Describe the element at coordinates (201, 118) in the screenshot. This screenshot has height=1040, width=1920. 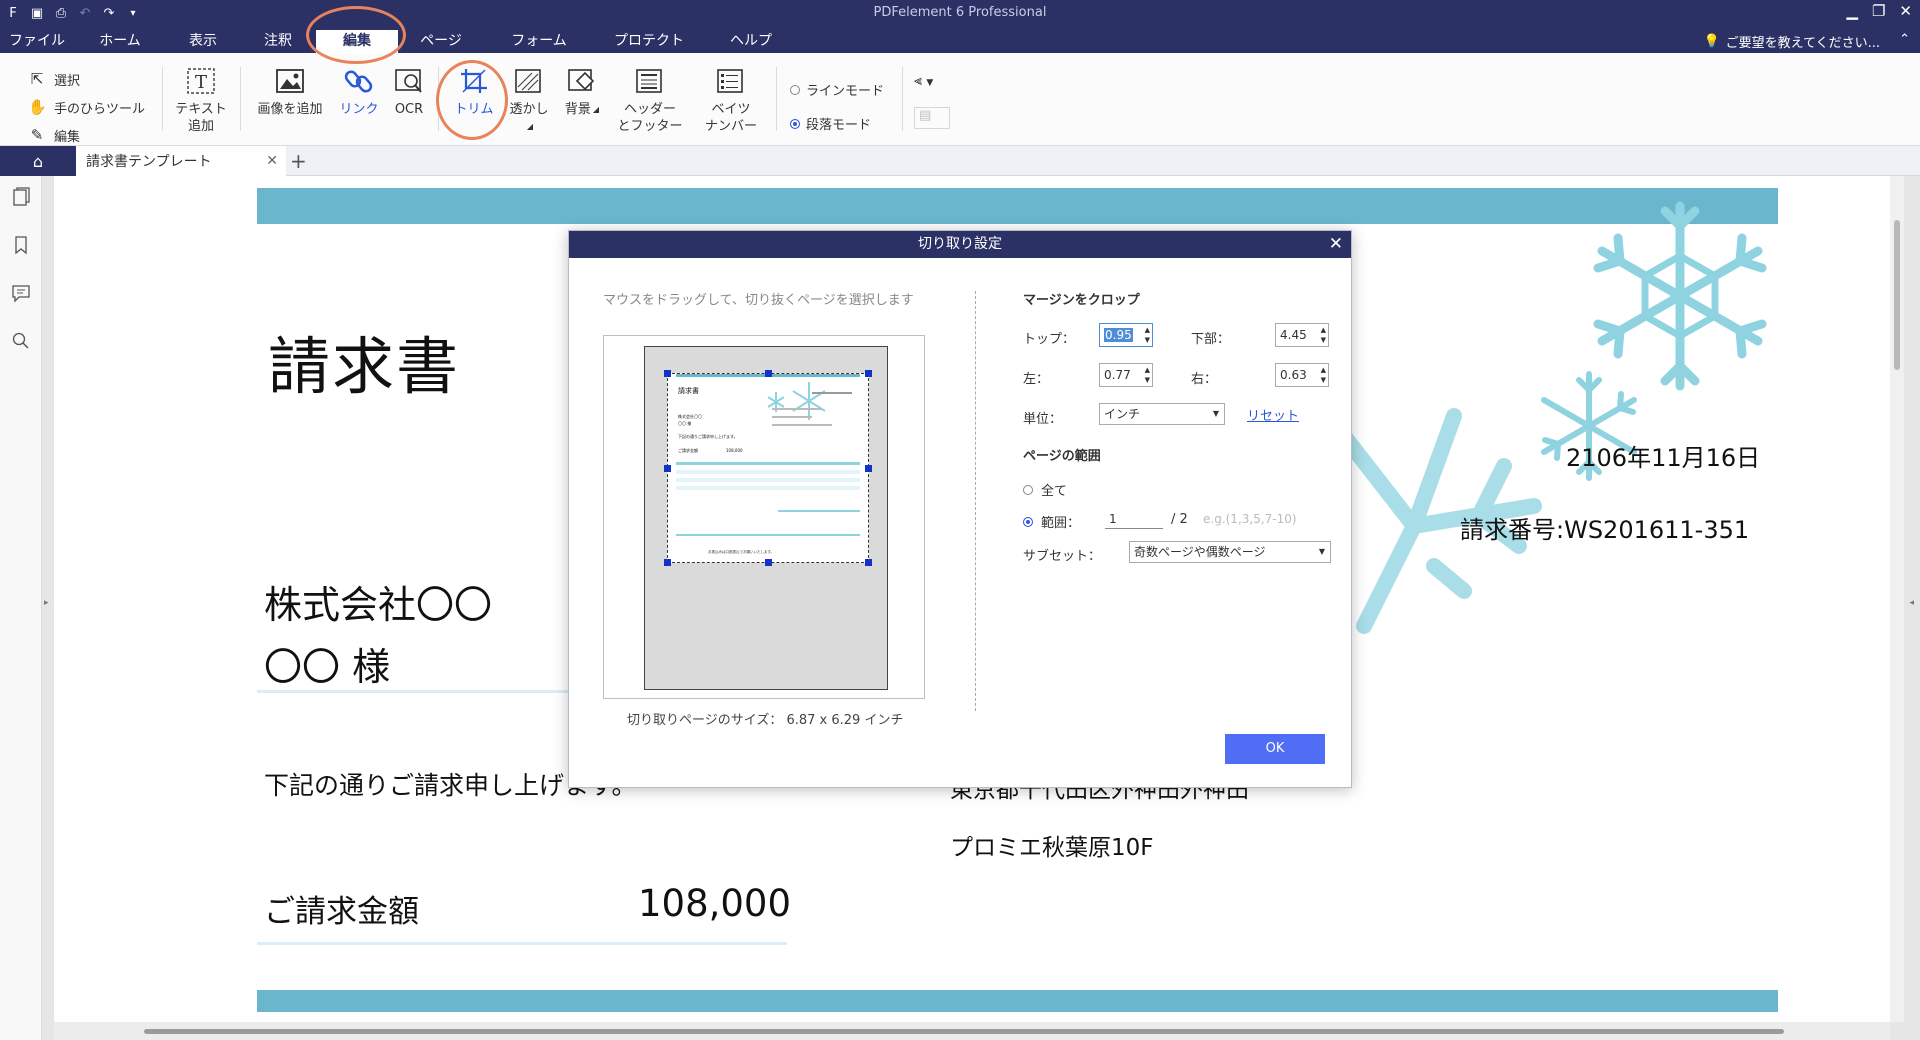
I see `add-text-label: テキスト 追加` at that location.